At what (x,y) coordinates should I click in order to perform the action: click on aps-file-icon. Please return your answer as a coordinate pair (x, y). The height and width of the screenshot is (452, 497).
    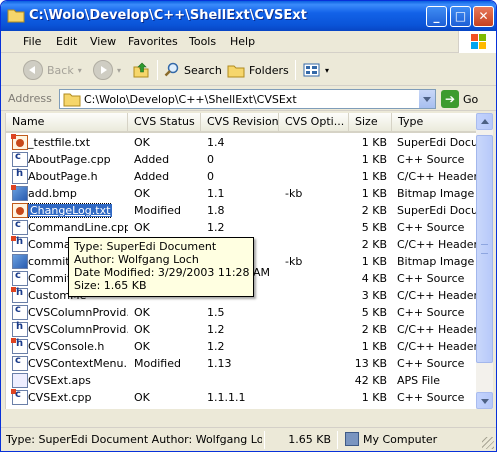
    Looking at the image, I should click on (20, 380).